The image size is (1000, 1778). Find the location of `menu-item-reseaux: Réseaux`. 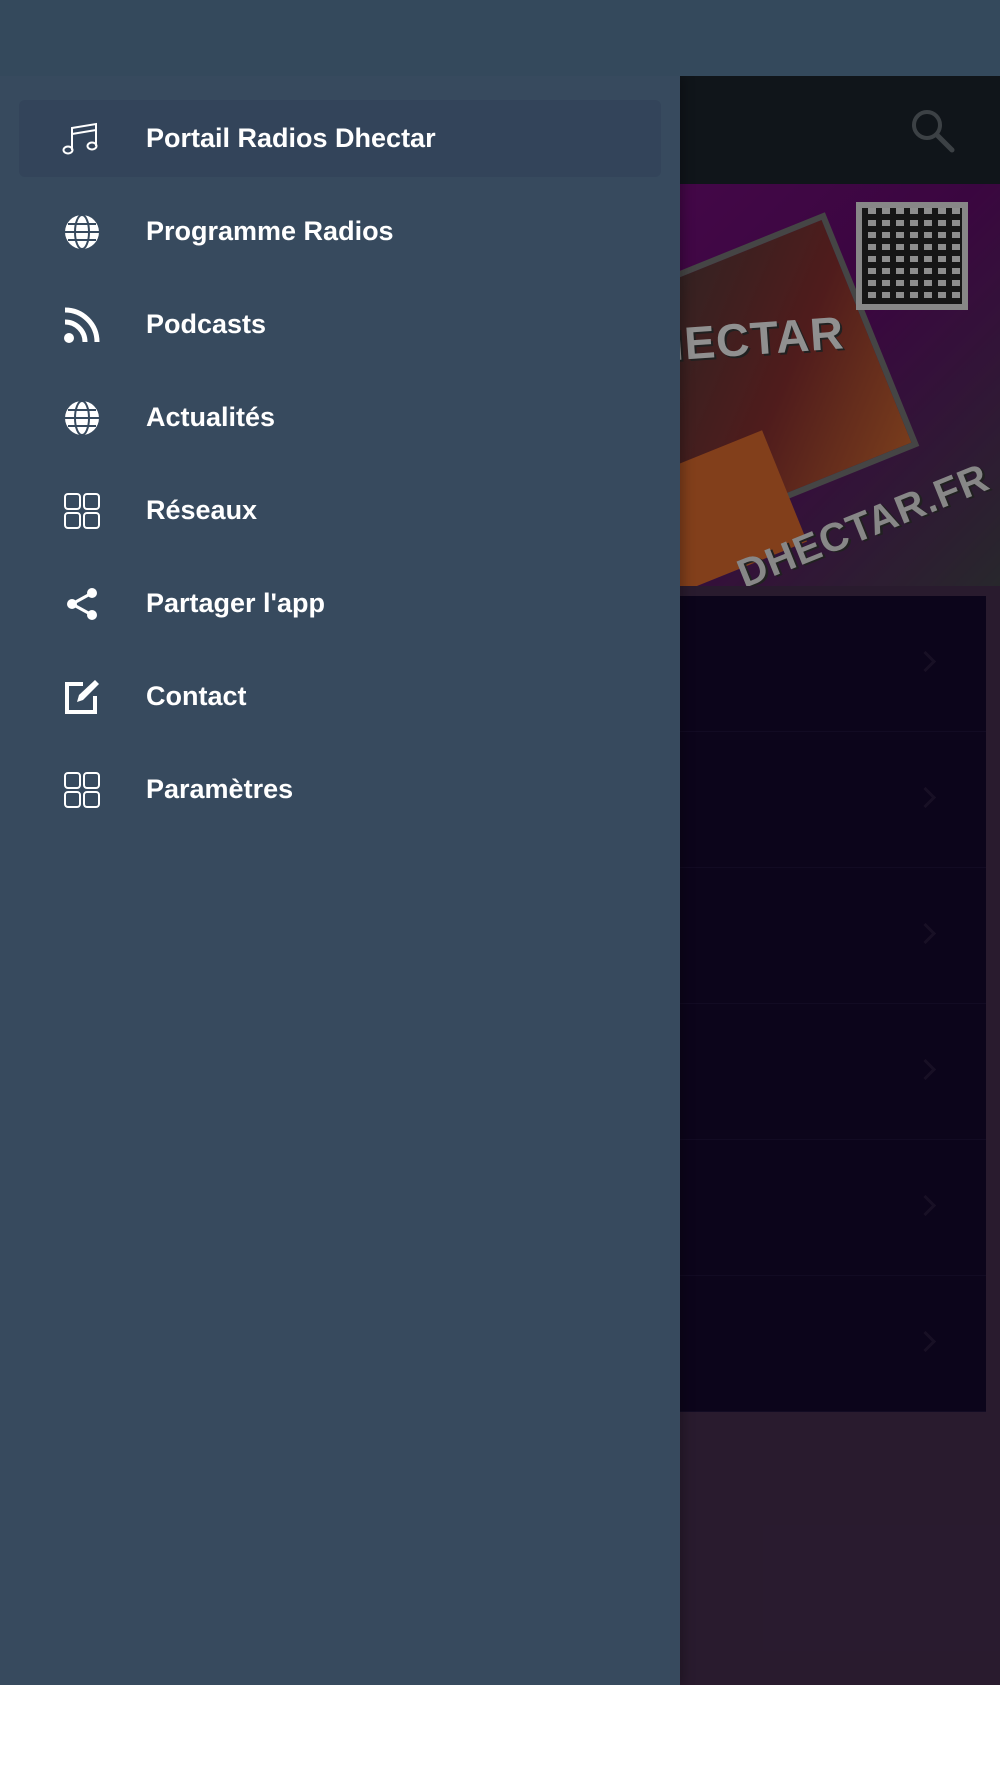

menu-item-reseaux: Réseaux is located at coordinates (340, 510).